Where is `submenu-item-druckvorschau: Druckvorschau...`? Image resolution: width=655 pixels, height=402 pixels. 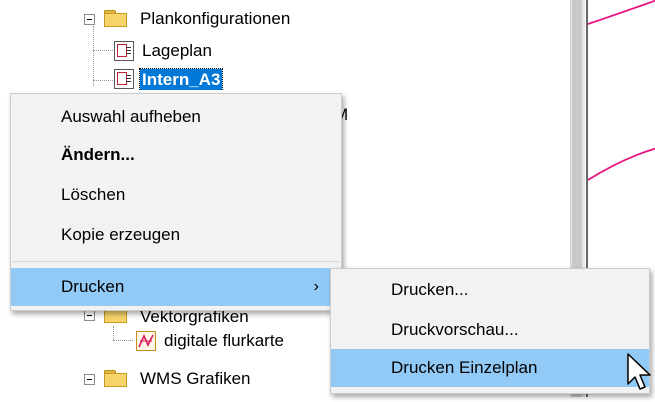 submenu-item-druckvorschau: Druckvorschau... is located at coordinates (490, 330).